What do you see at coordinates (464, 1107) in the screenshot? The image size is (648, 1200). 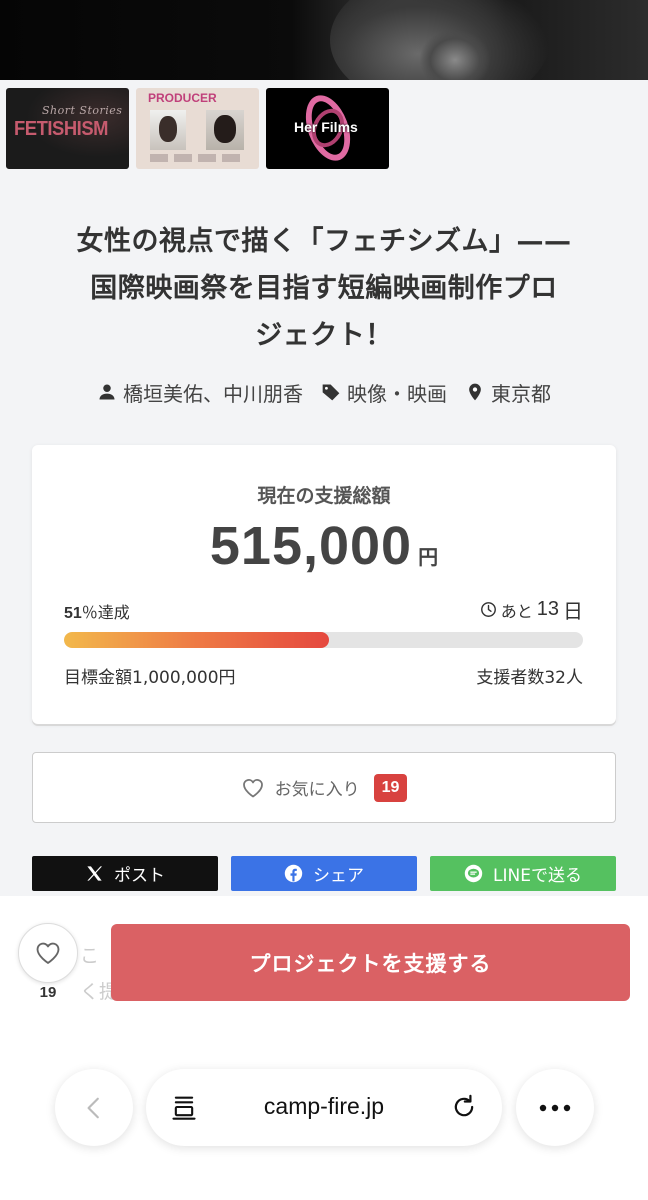 I see `reload-icon` at bounding box center [464, 1107].